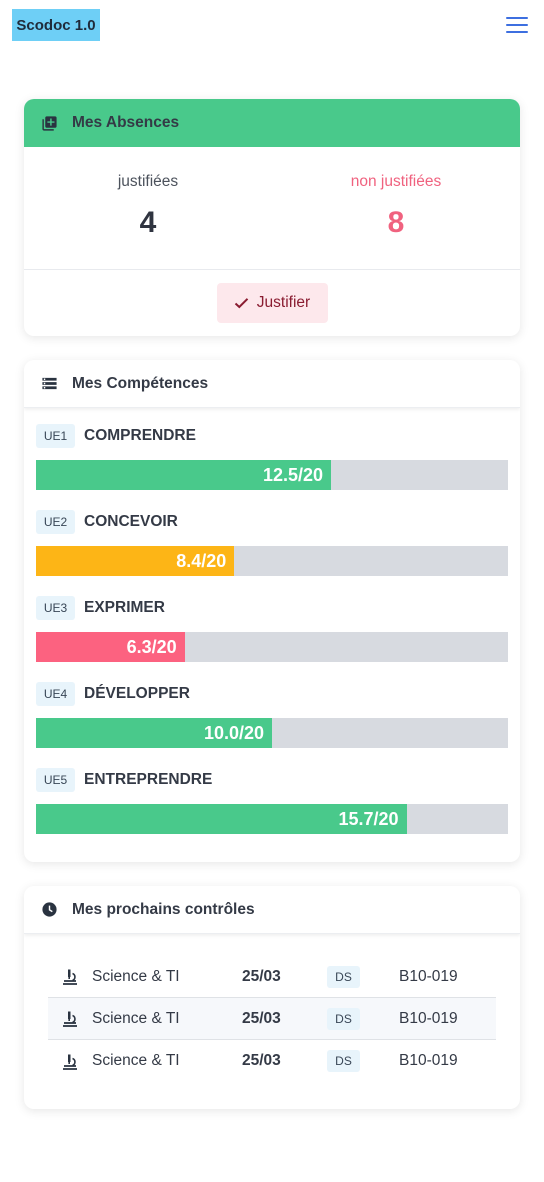  I want to click on competence-item: UE1 COMPRENDRE 12.5/20, so click(272, 467).